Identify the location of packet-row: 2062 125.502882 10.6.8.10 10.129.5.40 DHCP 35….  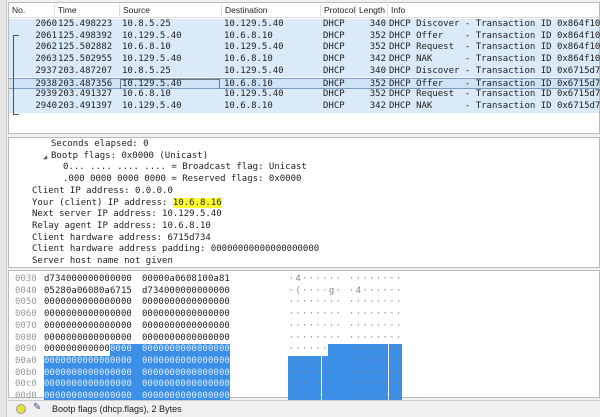
(304, 48).